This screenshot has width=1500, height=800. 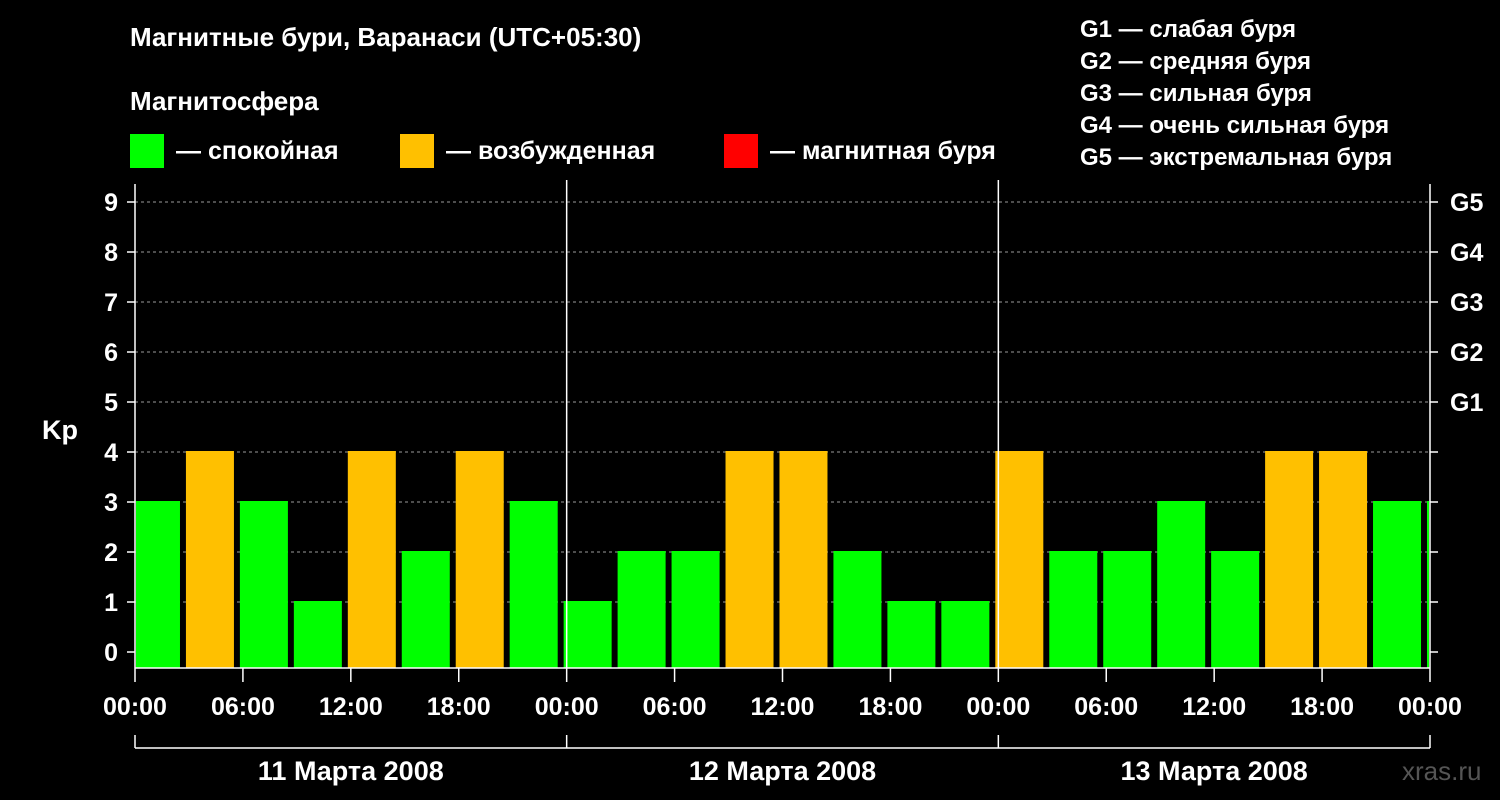 I want to click on legend-item-storm: — магнитная буря, so click(x=860, y=151).